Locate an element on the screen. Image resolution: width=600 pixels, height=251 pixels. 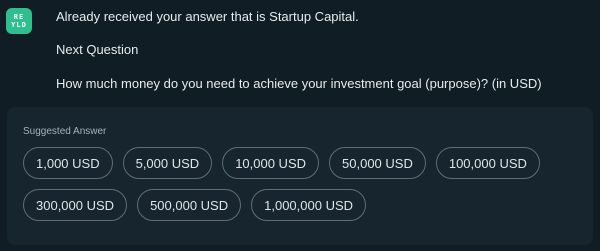
message-next-question-label: Next Question is located at coordinates (97, 49).